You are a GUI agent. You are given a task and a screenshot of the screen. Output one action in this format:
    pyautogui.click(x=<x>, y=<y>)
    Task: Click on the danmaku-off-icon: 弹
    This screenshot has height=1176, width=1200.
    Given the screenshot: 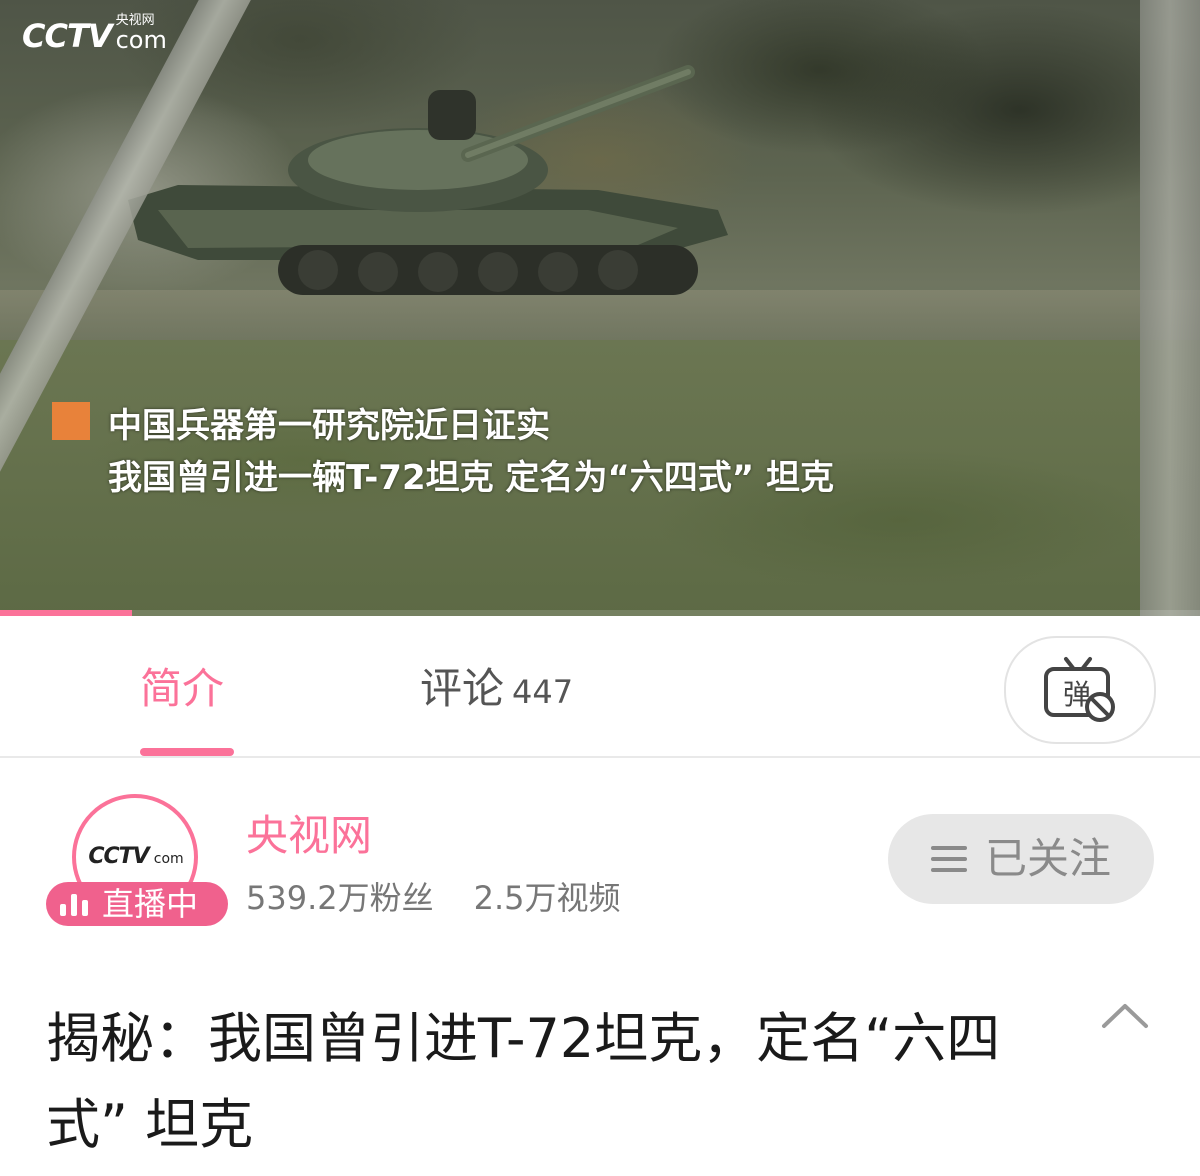 What is the action you would take?
    pyautogui.click(x=1079, y=689)
    